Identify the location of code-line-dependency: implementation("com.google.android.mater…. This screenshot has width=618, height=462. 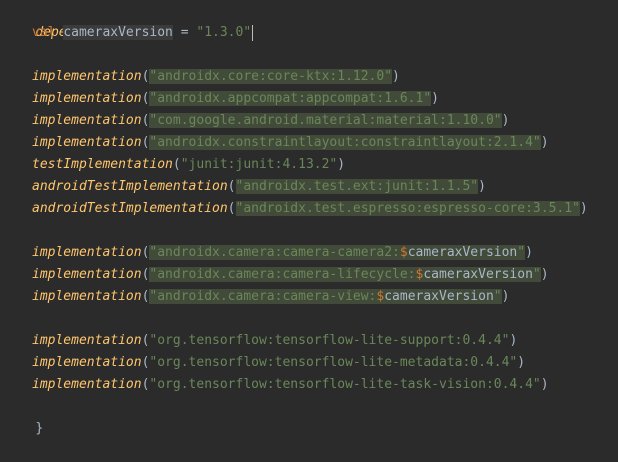
(254, 121).